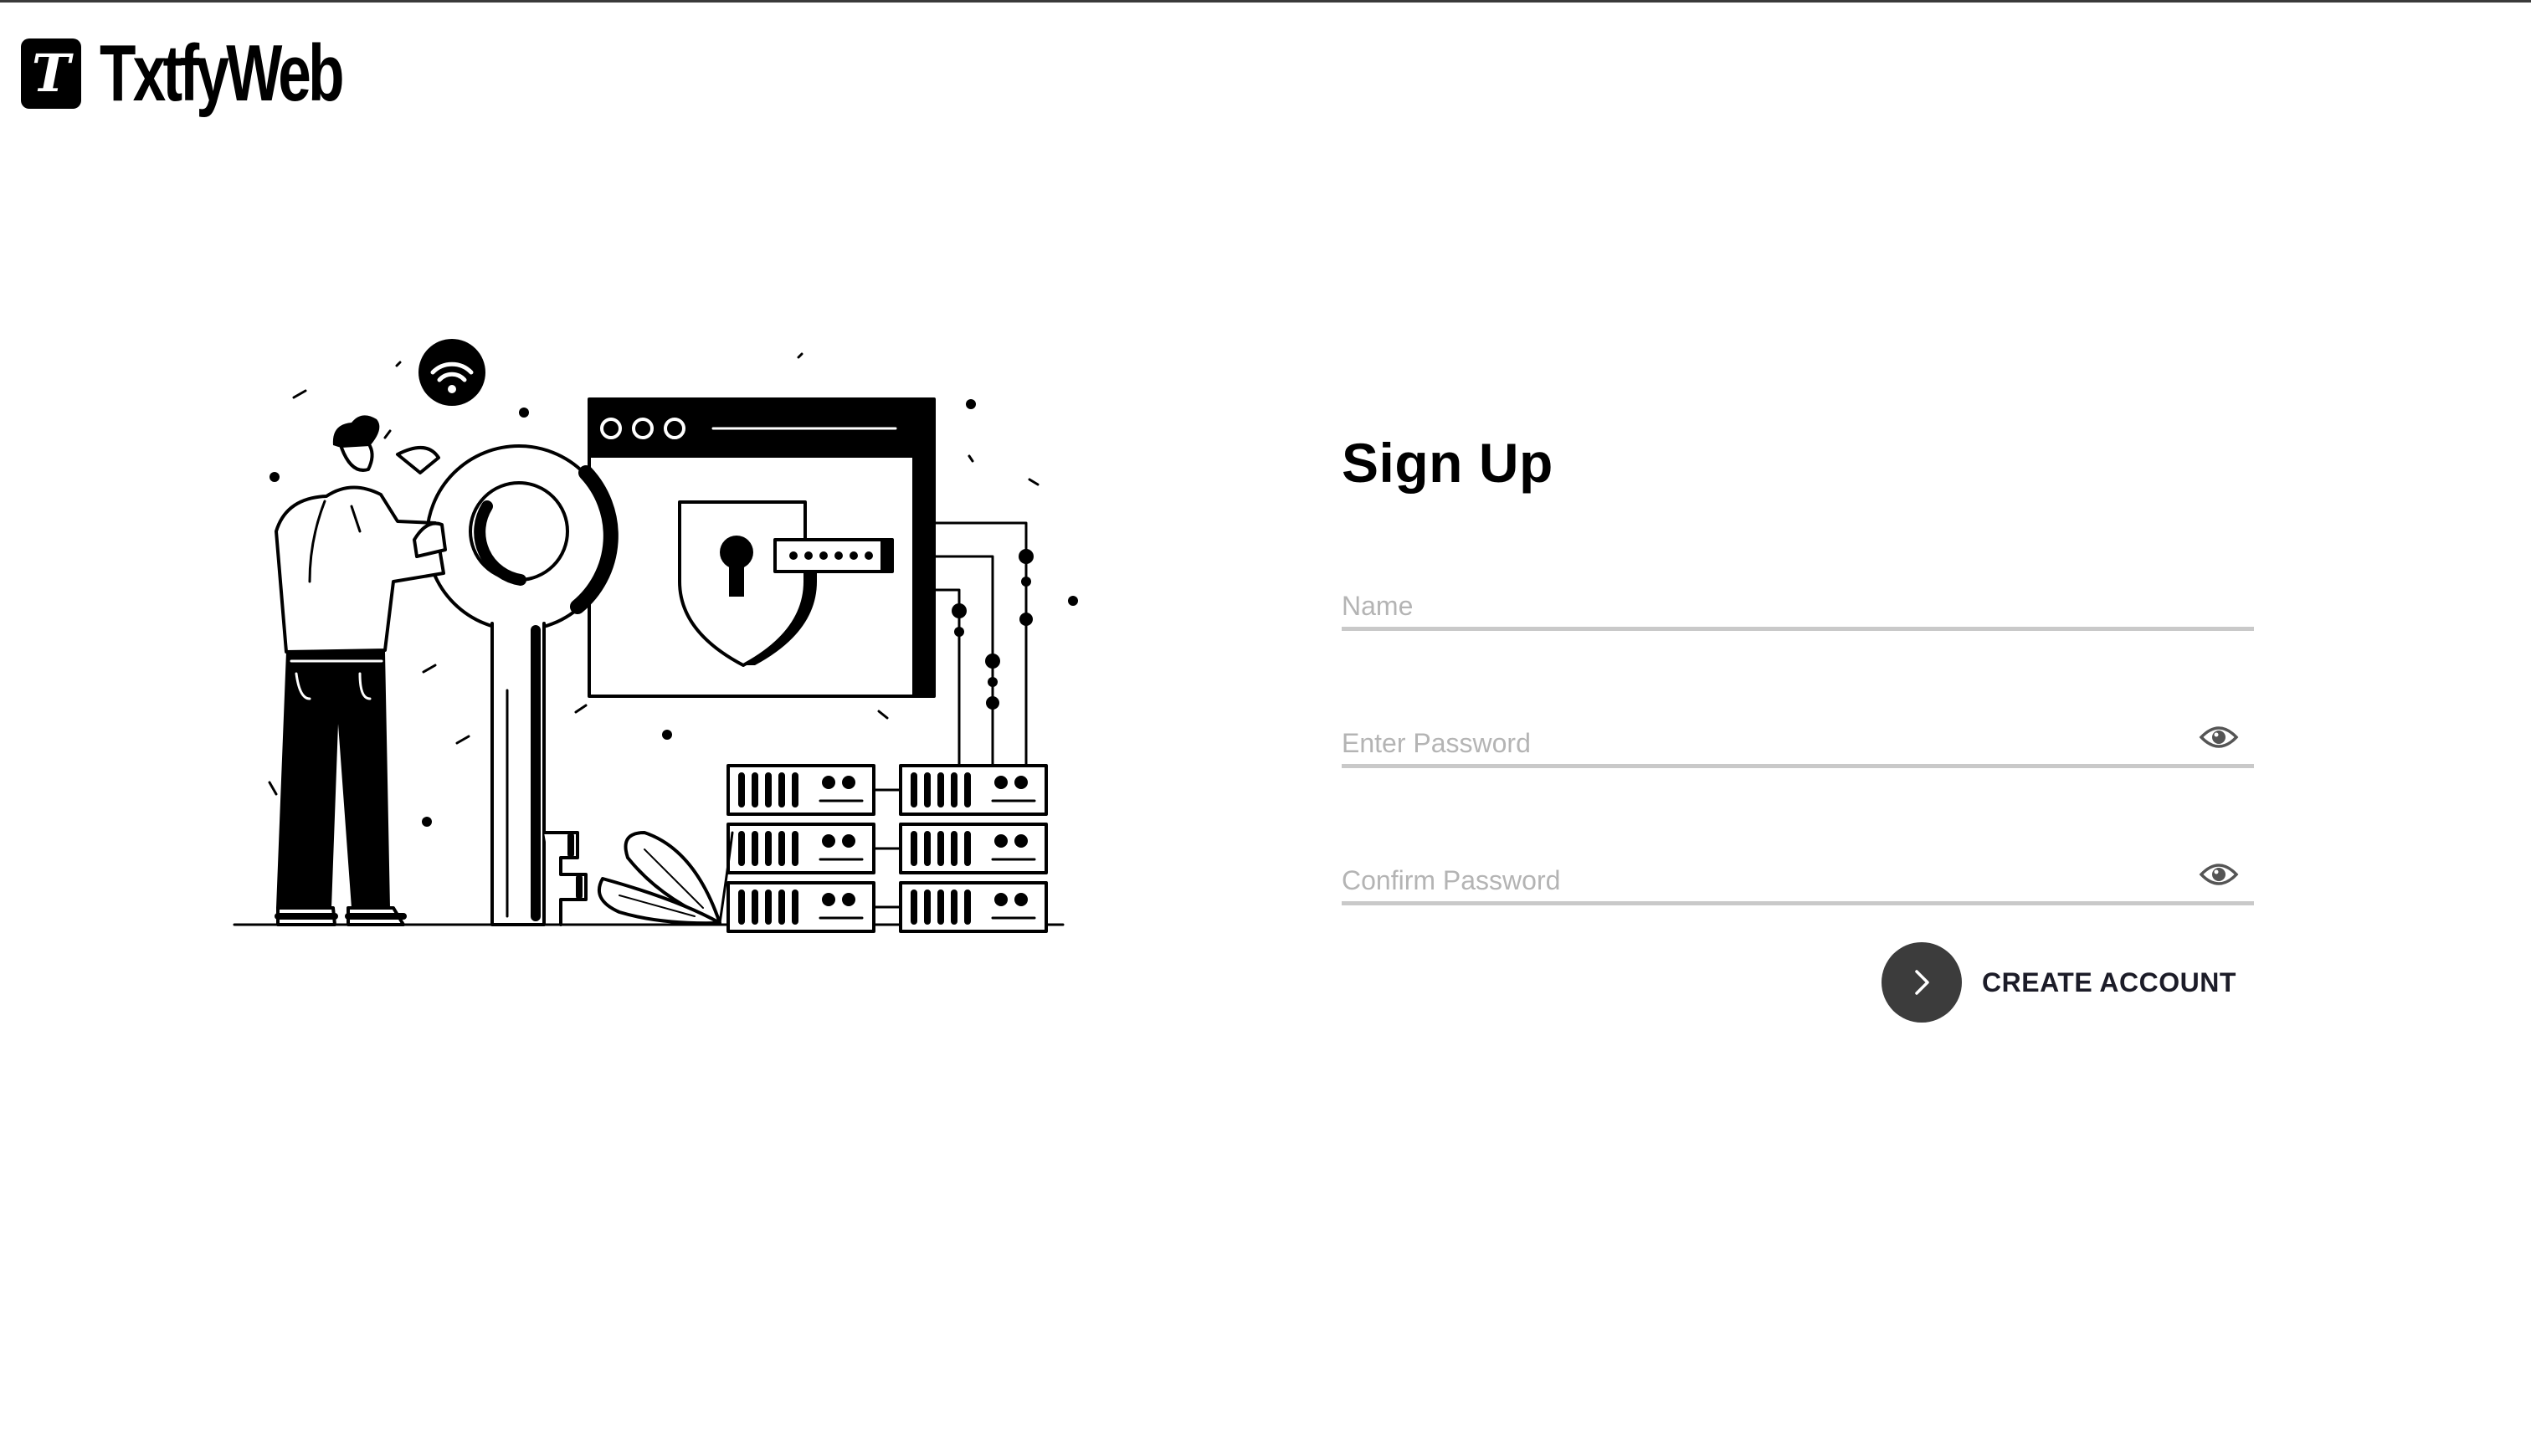  Describe the element at coordinates (522, 685) in the screenshot. I see `key-icon` at that location.